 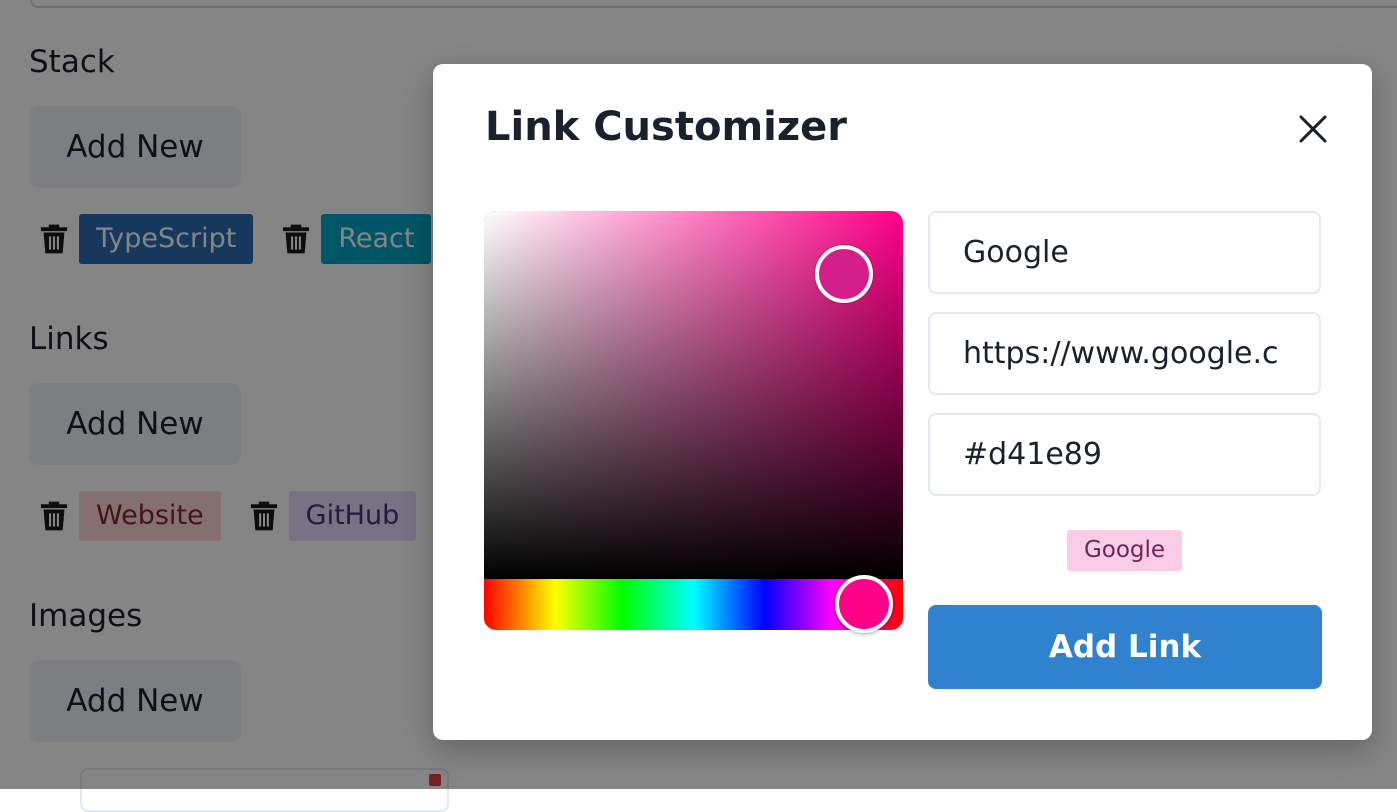 I want to click on link-name-input, so click(x=1124, y=252).